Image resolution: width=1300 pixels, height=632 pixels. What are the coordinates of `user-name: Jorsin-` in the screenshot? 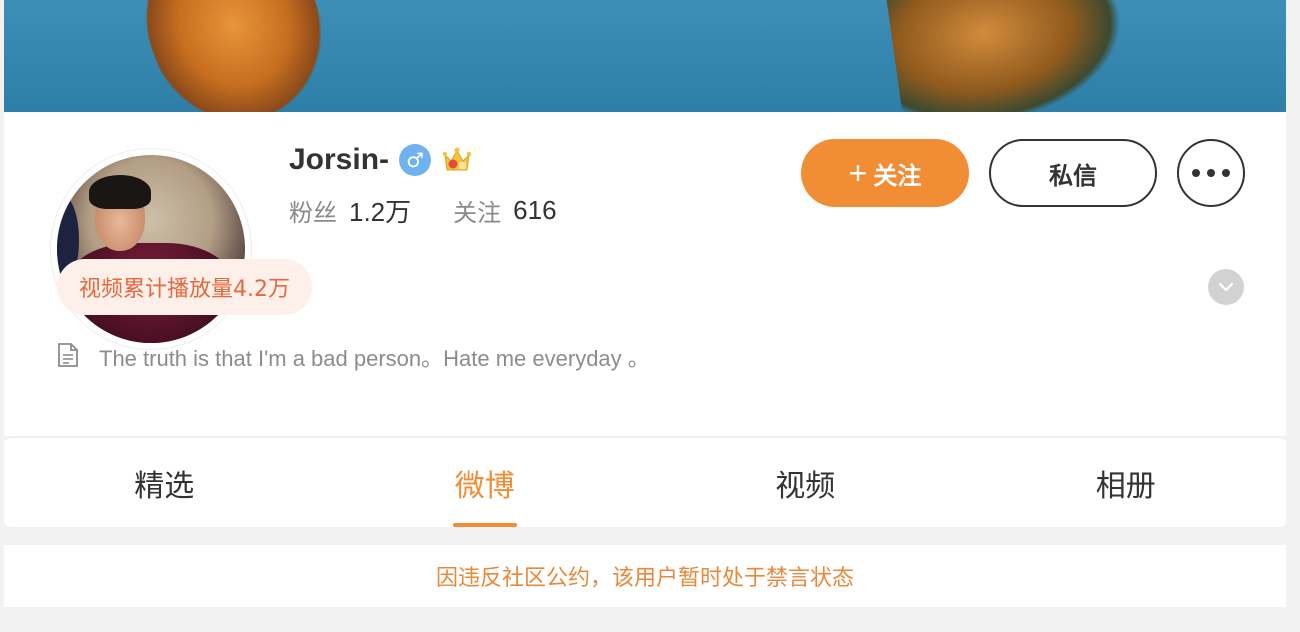 It's located at (339, 159).